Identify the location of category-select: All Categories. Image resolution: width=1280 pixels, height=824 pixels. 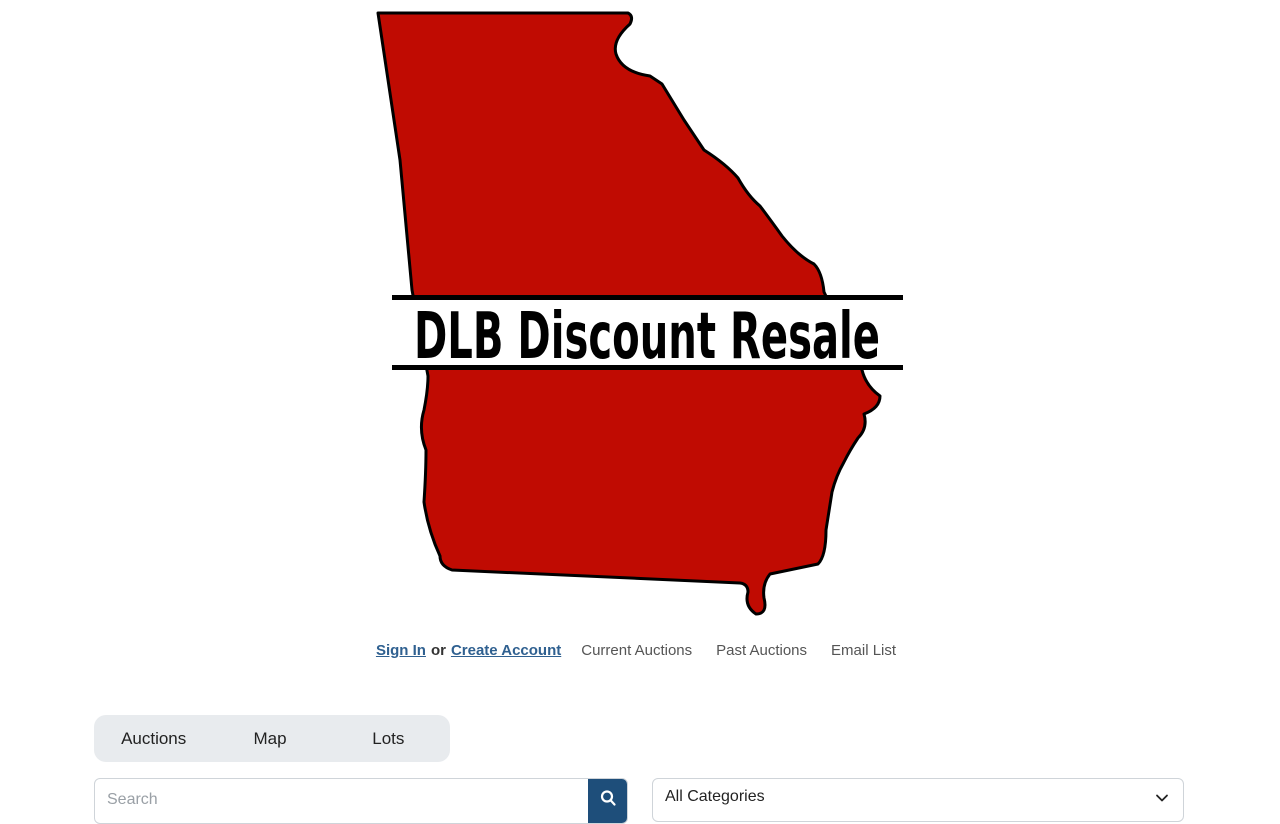
(918, 800).